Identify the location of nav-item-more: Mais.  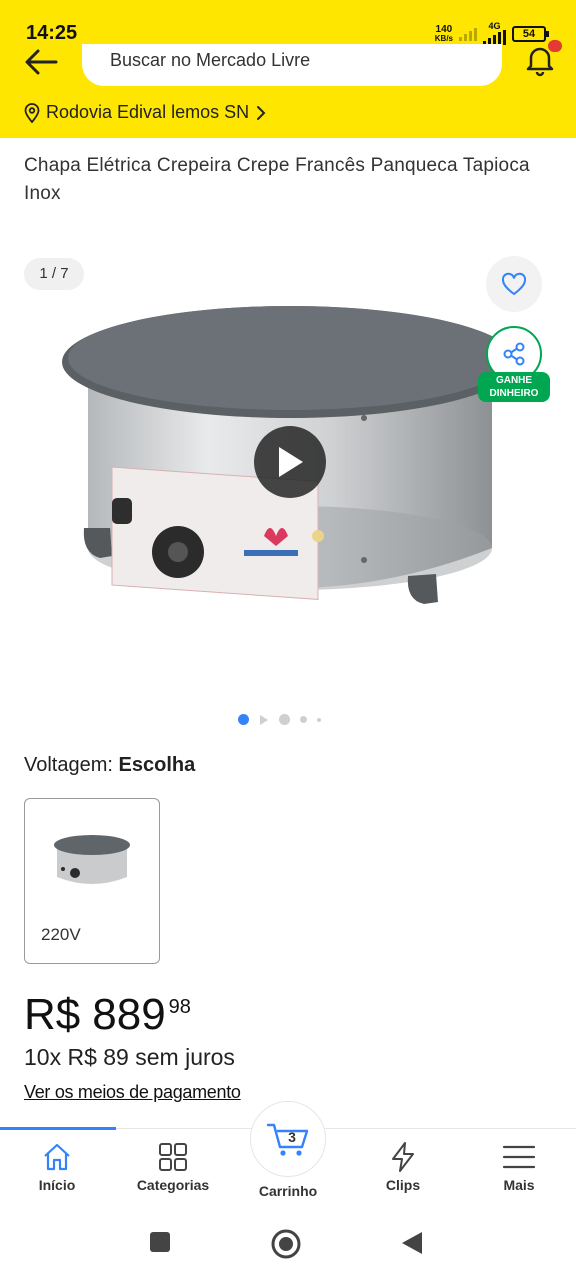
(519, 1167).